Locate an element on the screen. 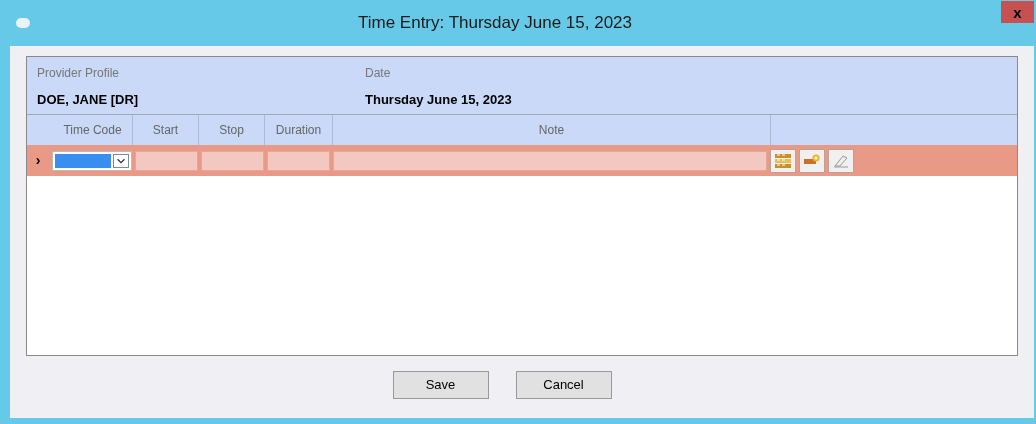  chevron-down-icon is located at coordinates (121, 160).